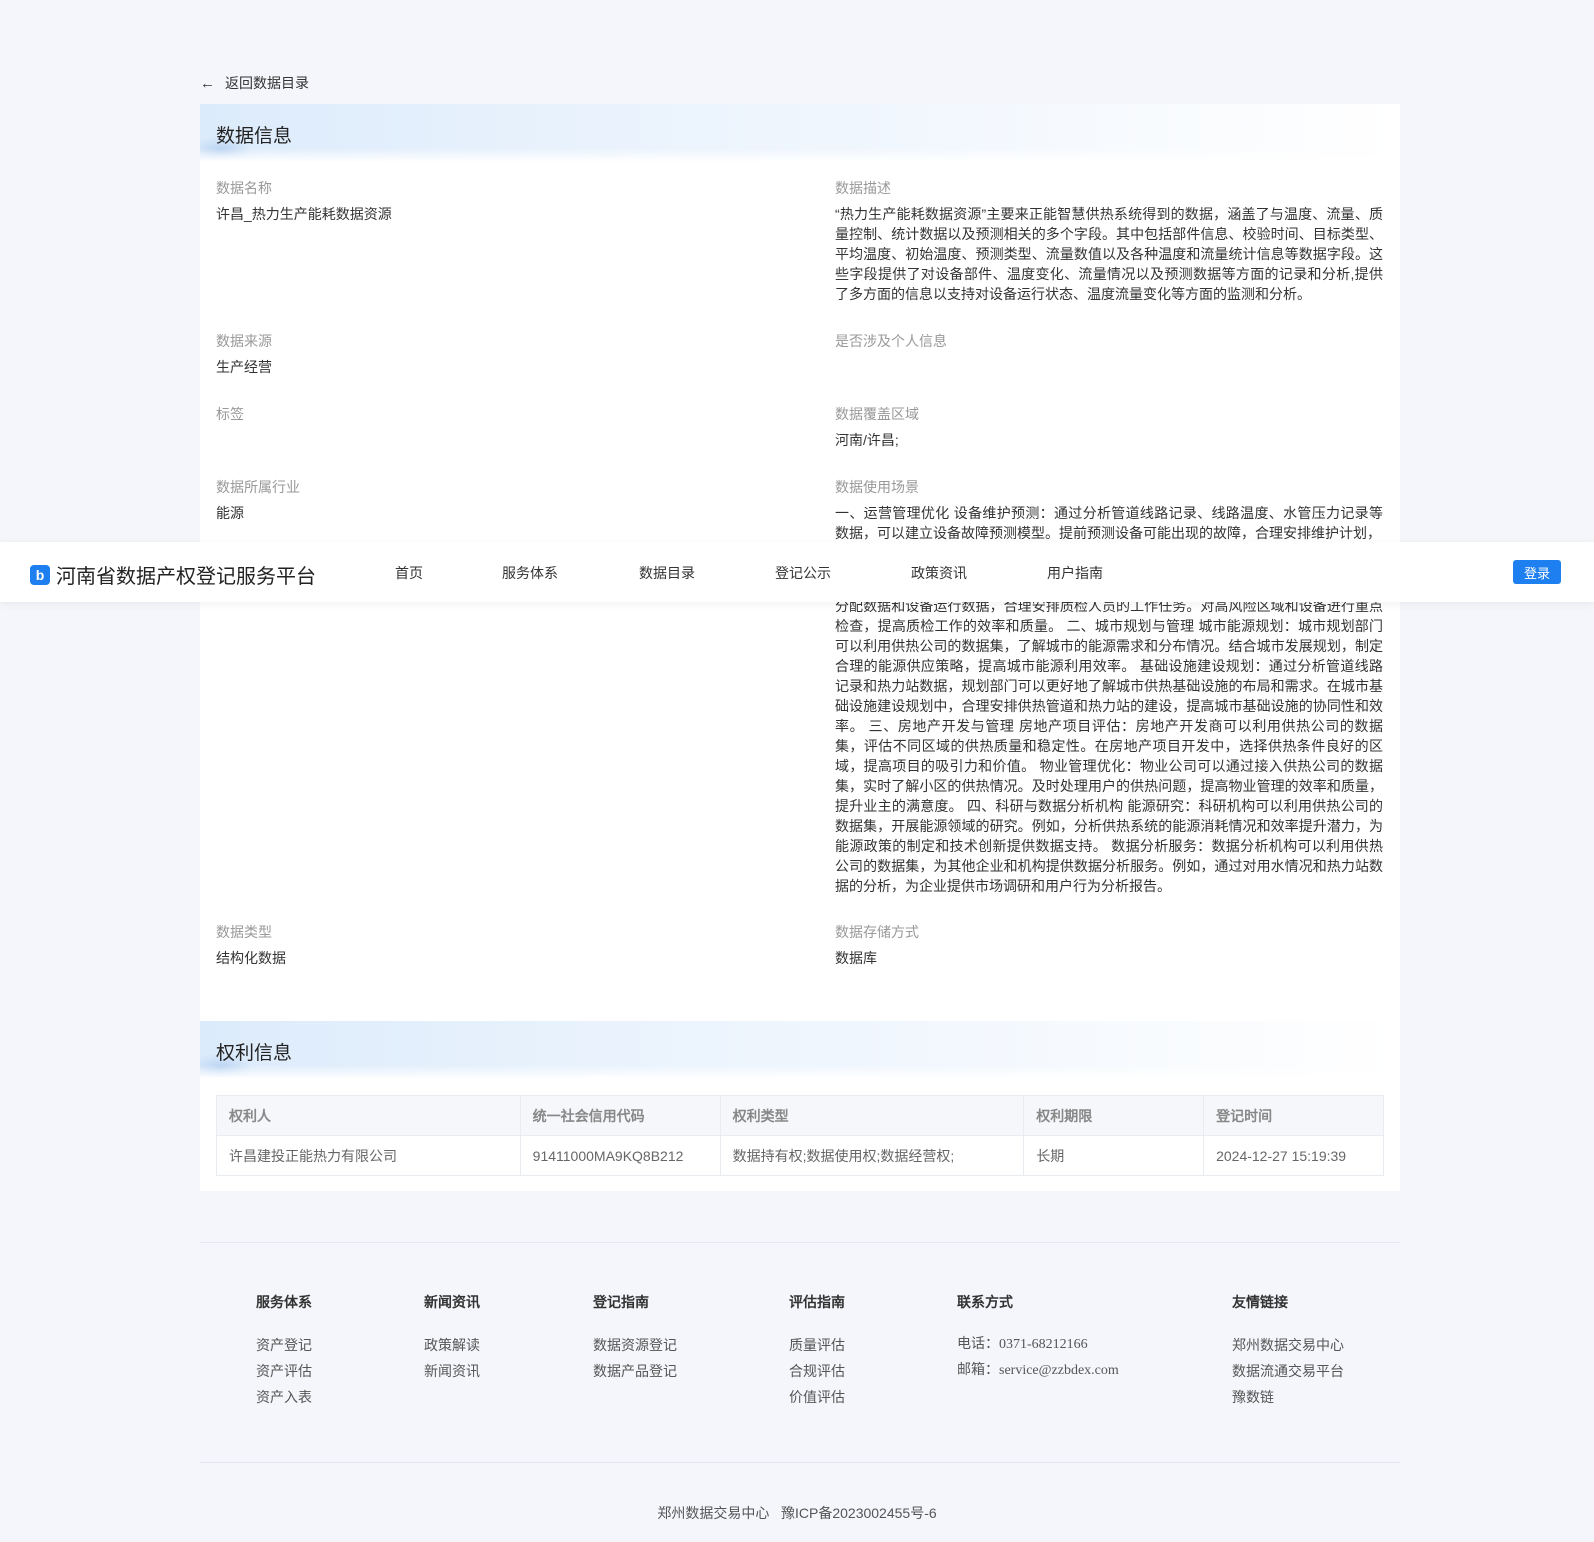 This screenshot has width=1594, height=1542. What do you see at coordinates (877, 427) in the screenshot?
I see `field-coverage: 数据覆盖区域 河南/许昌;` at bounding box center [877, 427].